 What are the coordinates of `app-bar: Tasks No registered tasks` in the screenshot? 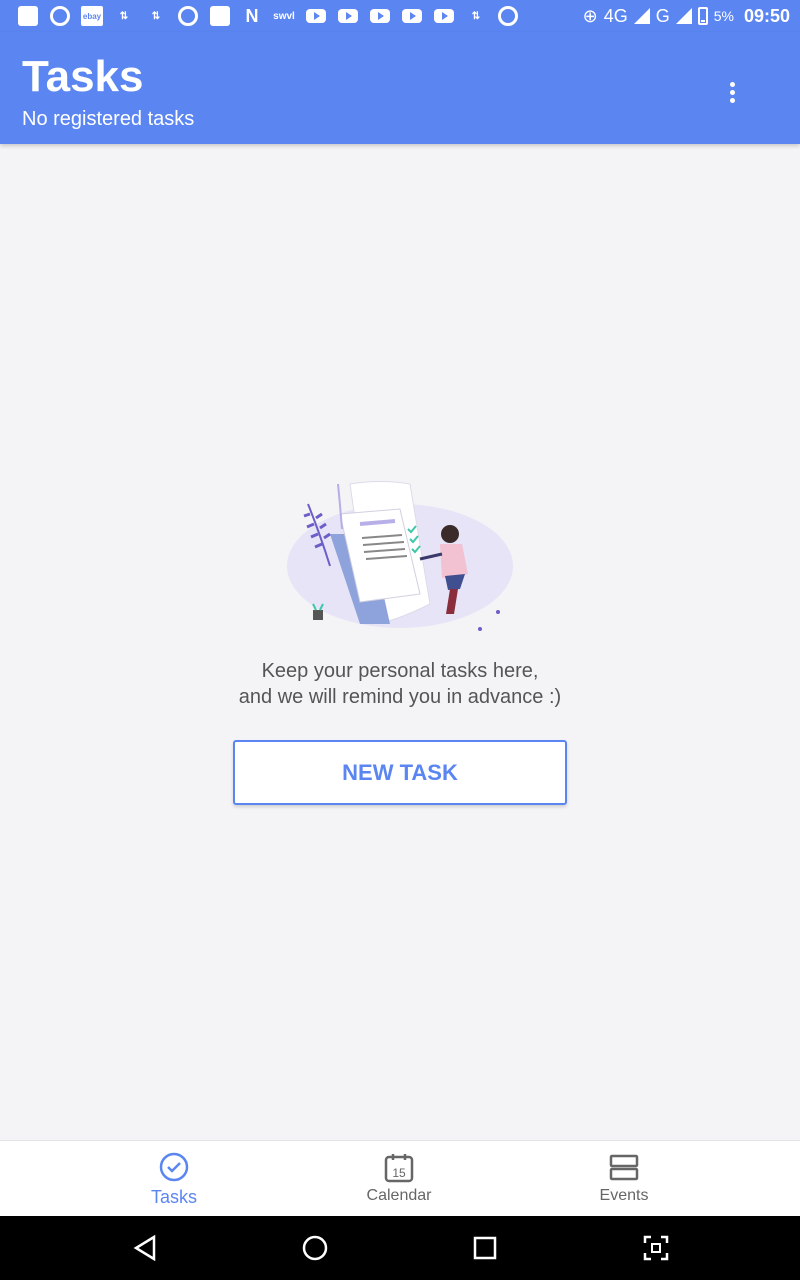 It's located at (400, 88).